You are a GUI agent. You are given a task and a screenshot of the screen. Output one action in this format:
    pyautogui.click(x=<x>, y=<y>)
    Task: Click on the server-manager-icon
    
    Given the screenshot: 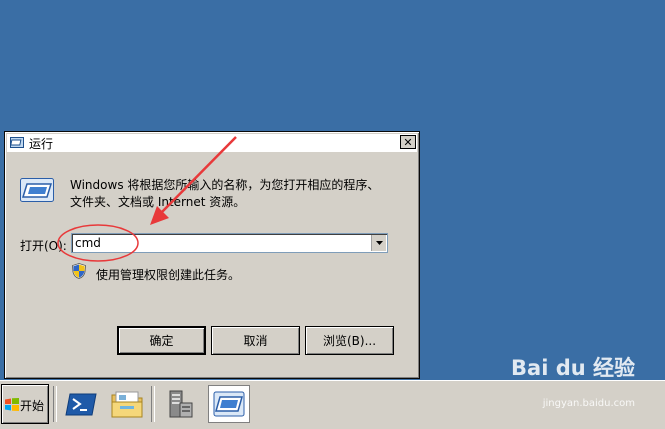 What is the action you would take?
    pyautogui.click(x=181, y=404)
    